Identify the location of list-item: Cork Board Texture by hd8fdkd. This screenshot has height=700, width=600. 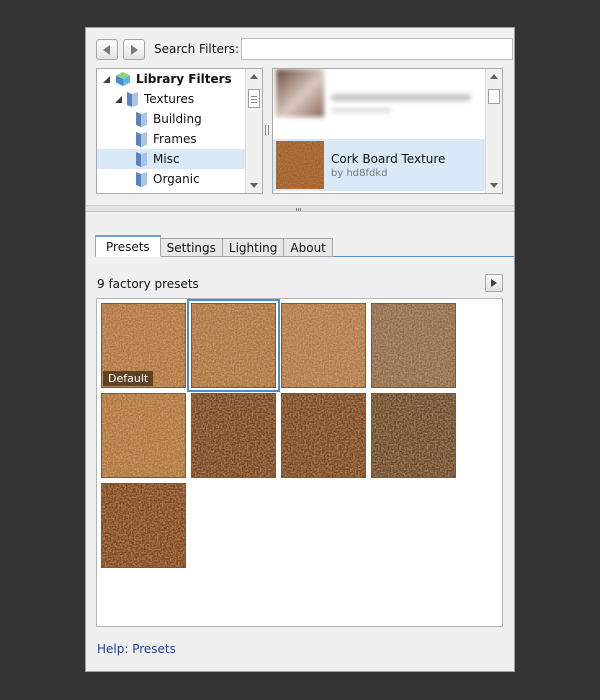
(379, 165).